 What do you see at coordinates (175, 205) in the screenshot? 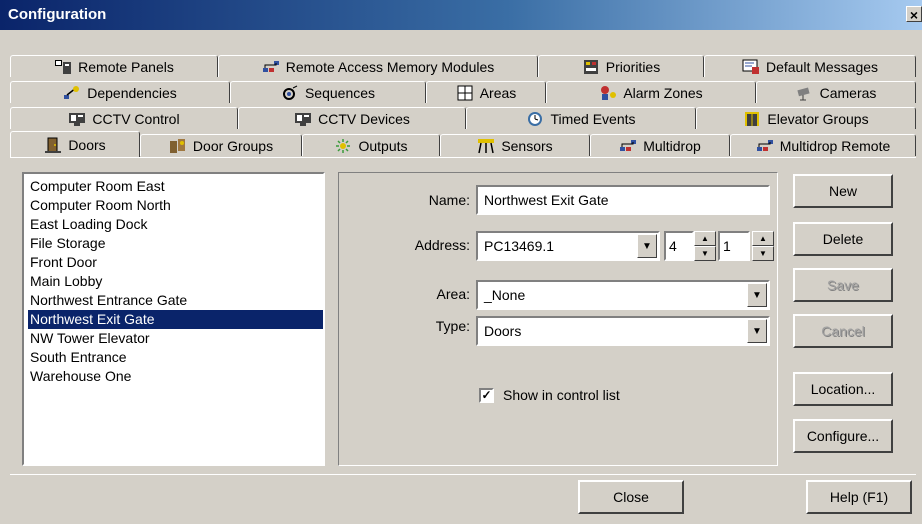
I see `list-item: Computer Room North` at bounding box center [175, 205].